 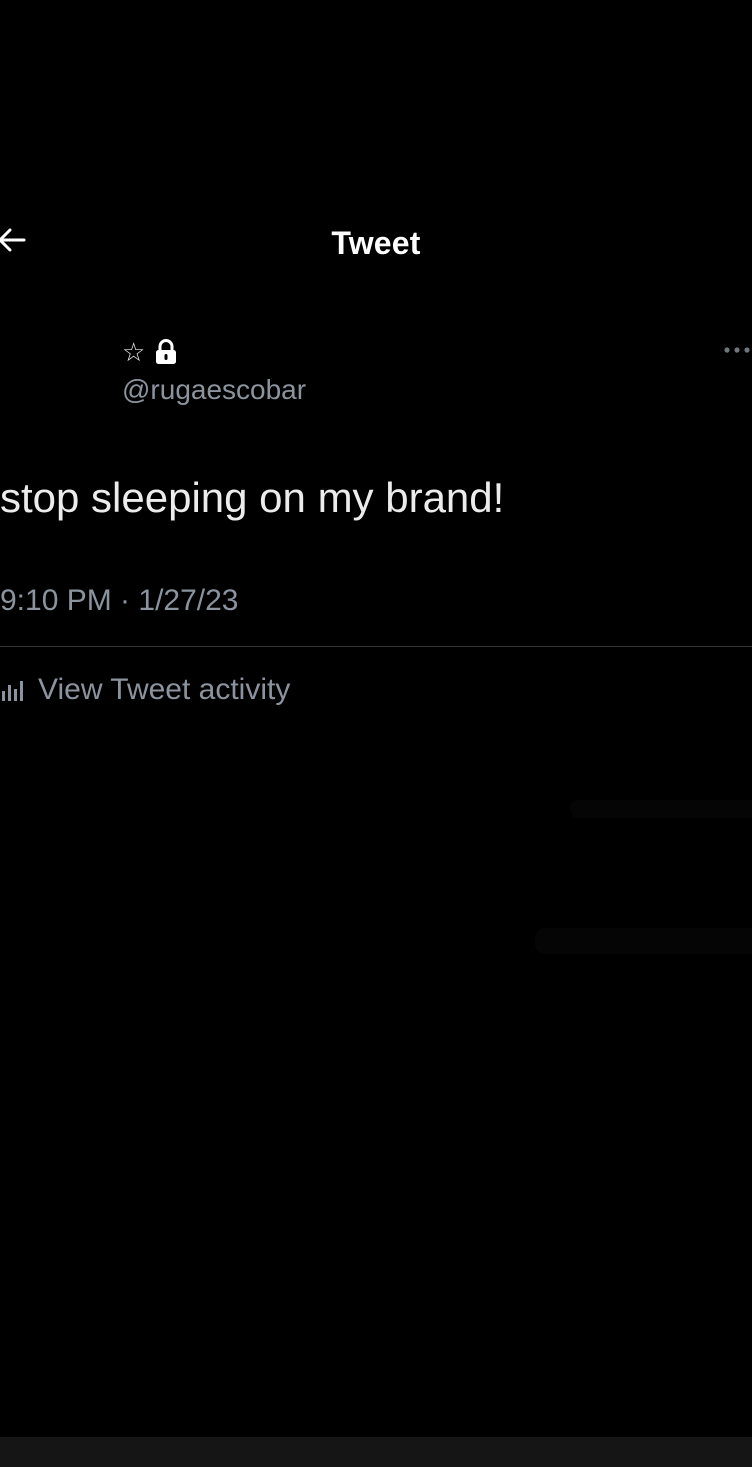 I want to click on tweet-text: stop sleeping on my brand!, so click(x=252, y=497).